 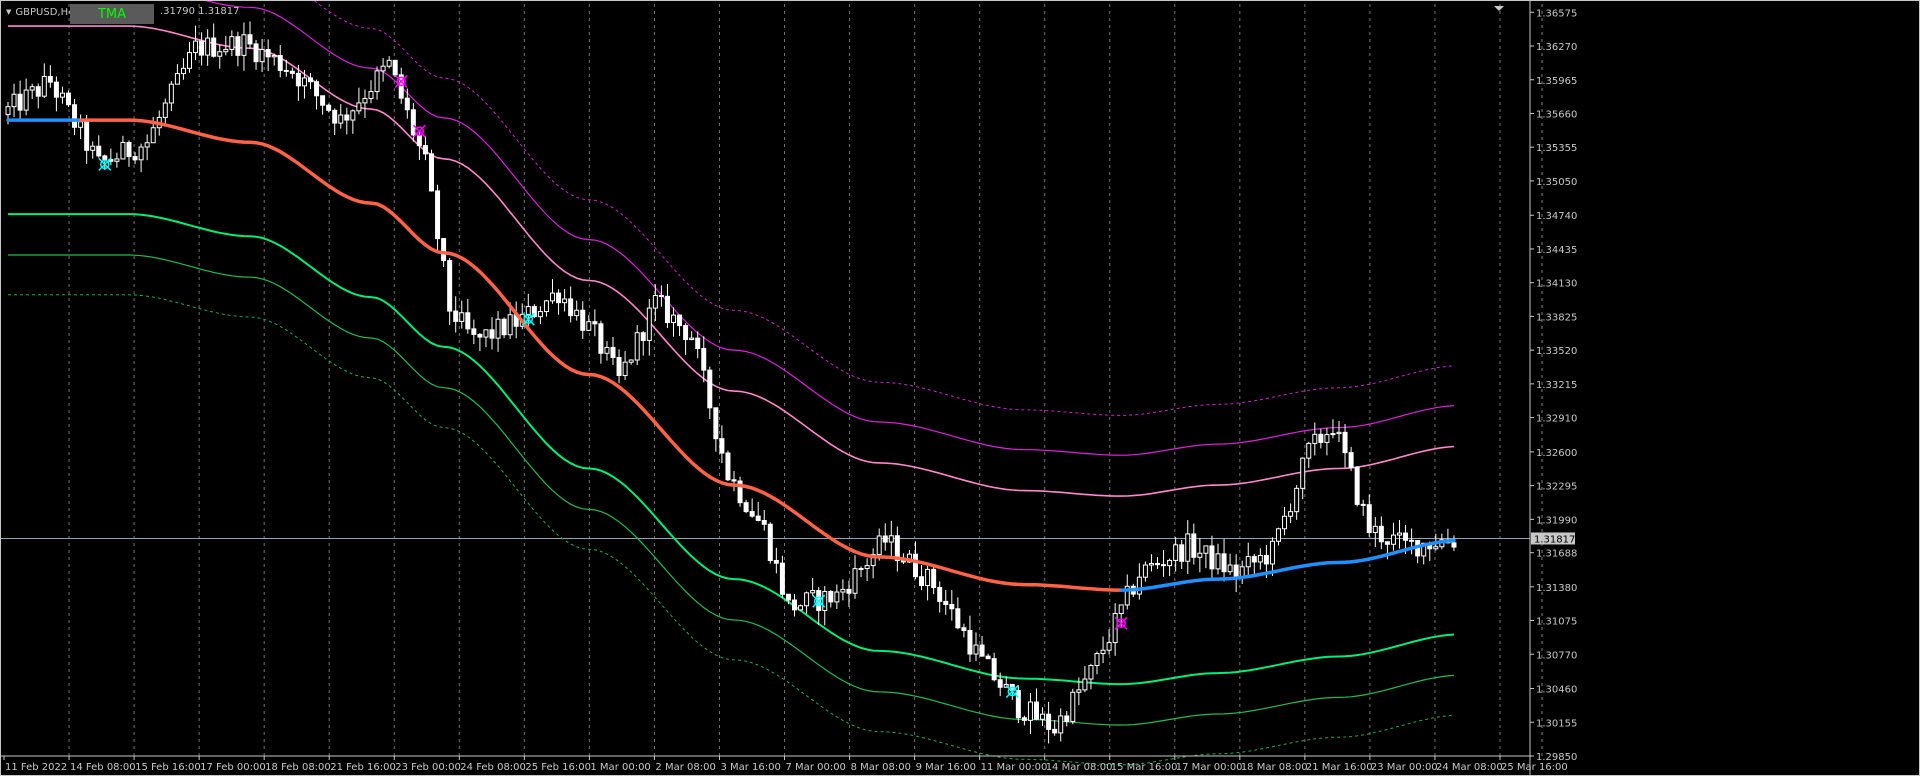 What do you see at coordinates (363, 767) in the screenshot?
I see `time-tick-label: 21 Feb 16:00` at bounding box center [363, 767].